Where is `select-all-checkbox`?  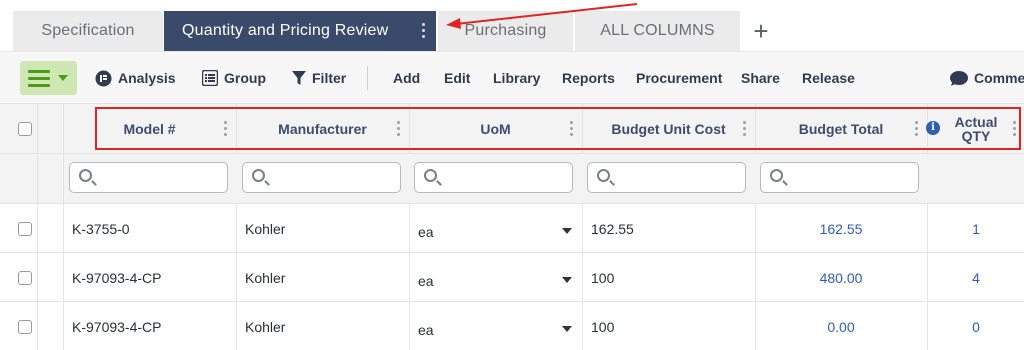 select-all-checkbox is located at coordinates (25, 129).